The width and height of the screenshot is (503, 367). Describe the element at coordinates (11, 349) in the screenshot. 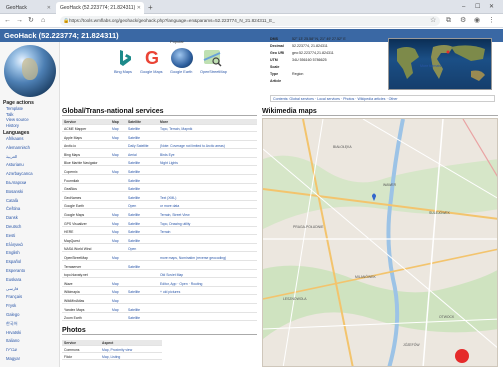

I see `sidebar-language-item: עברית` at that location.